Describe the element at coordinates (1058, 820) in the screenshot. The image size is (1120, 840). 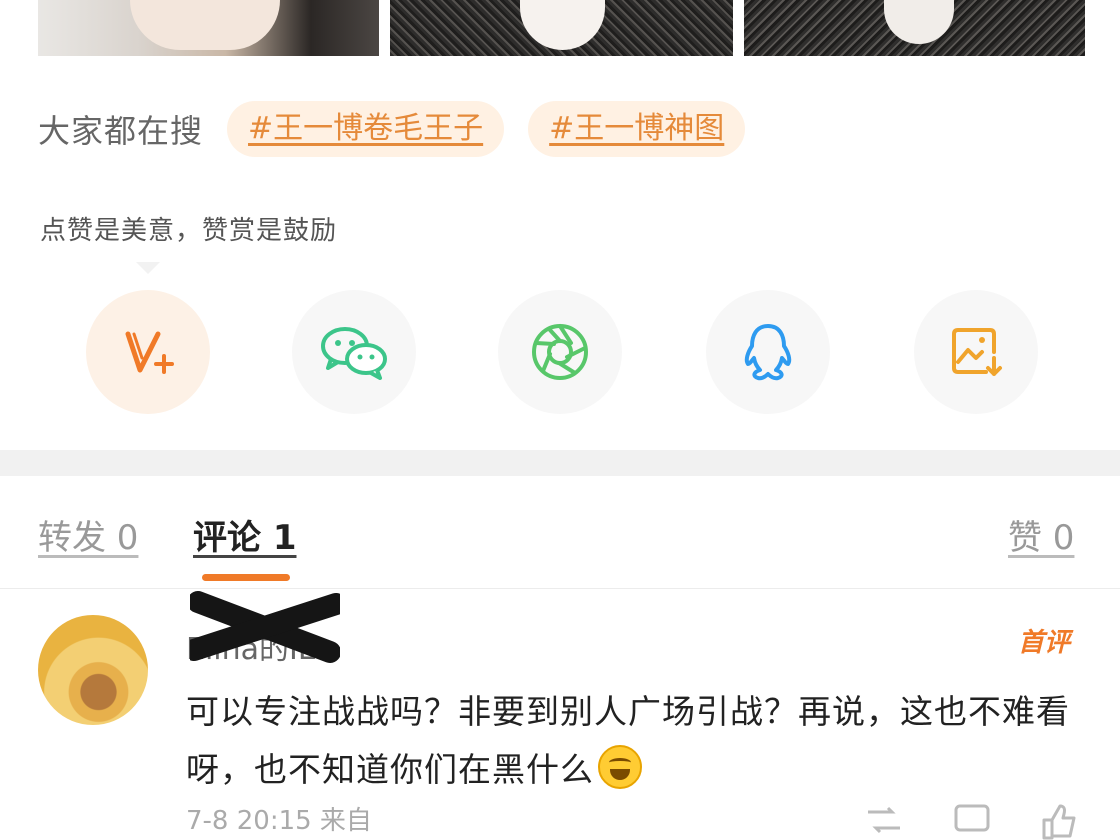
I see `like-icon` at that location.